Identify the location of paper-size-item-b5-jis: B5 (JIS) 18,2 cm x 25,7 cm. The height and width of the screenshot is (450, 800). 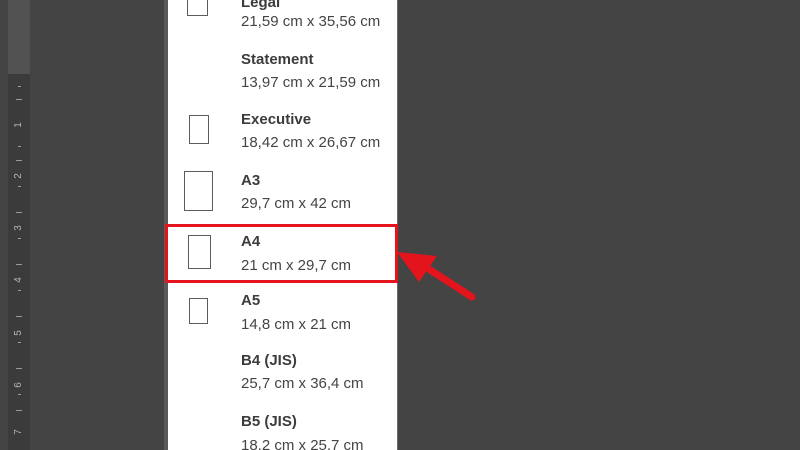
(282, 430).